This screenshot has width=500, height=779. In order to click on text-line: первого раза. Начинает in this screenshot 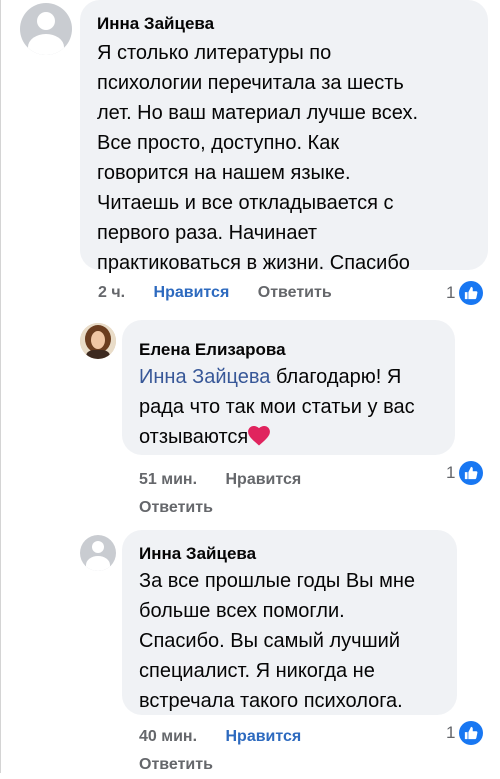, I will do `click(207, 233)`.